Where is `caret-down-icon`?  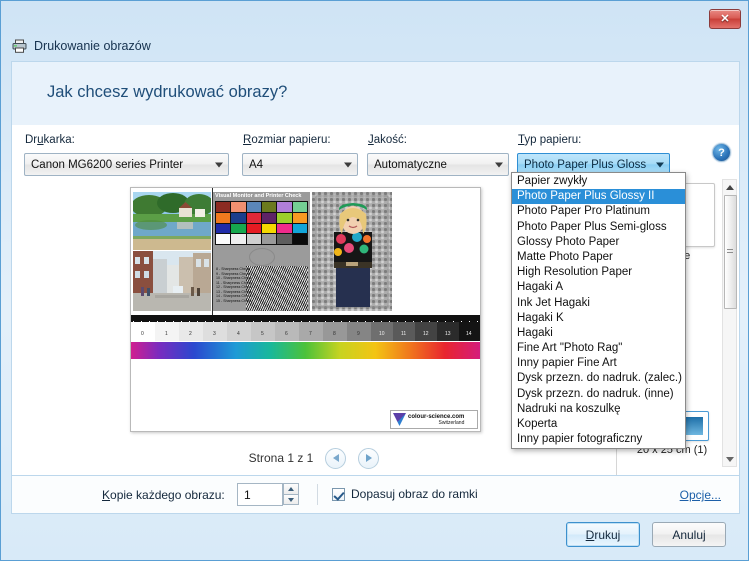 caret-down-icon is located at coordinates (291, 499).